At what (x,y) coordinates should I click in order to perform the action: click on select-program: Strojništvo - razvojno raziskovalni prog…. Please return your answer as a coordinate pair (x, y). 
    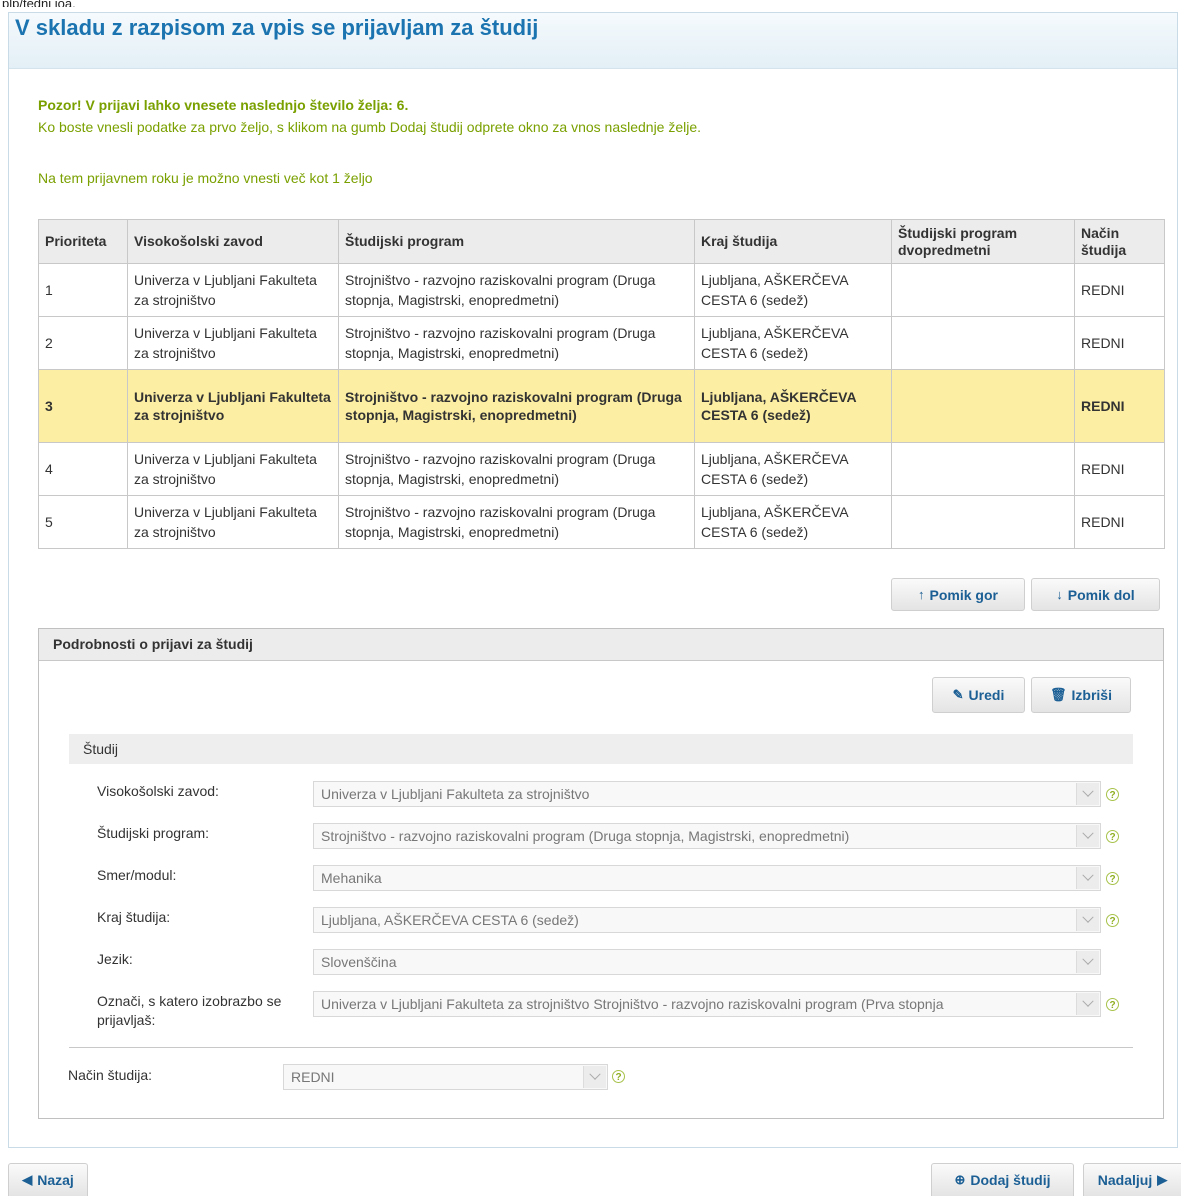
    Looking at the image, I should click on (707, 836).